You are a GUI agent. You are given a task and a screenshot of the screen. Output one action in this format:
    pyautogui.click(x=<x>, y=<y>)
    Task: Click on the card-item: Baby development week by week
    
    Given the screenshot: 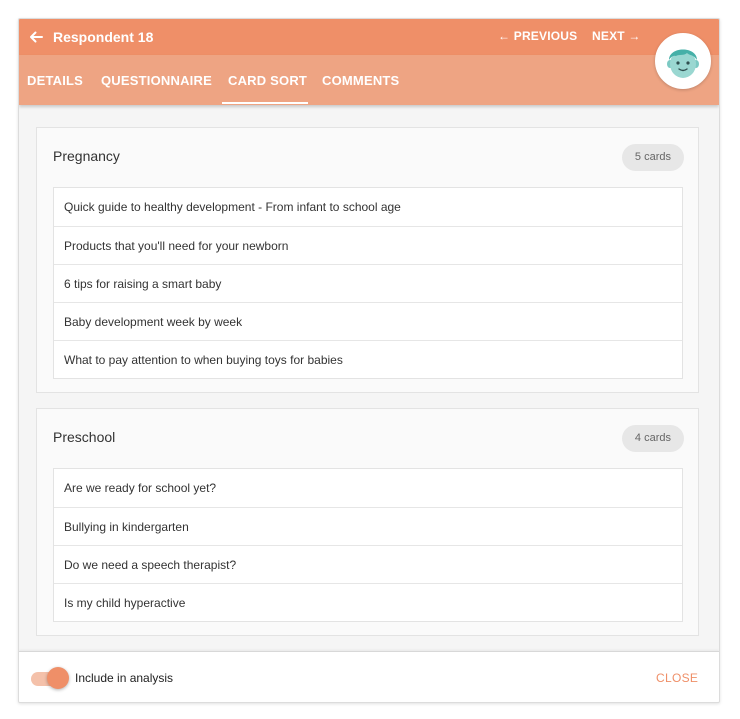 What is the action you would take?
    pyautogui.click(x=368, y=321)
    